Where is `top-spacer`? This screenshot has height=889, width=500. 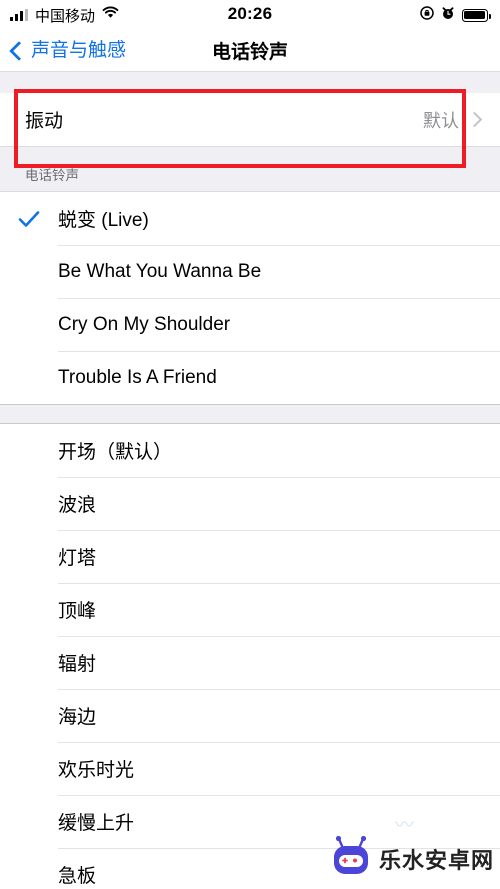
top-spacer is located at coordinates (250, 82).